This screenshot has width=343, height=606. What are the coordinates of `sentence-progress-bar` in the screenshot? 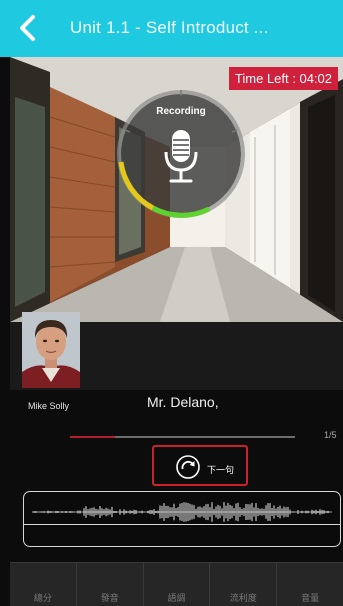 It's located at (182, 437).